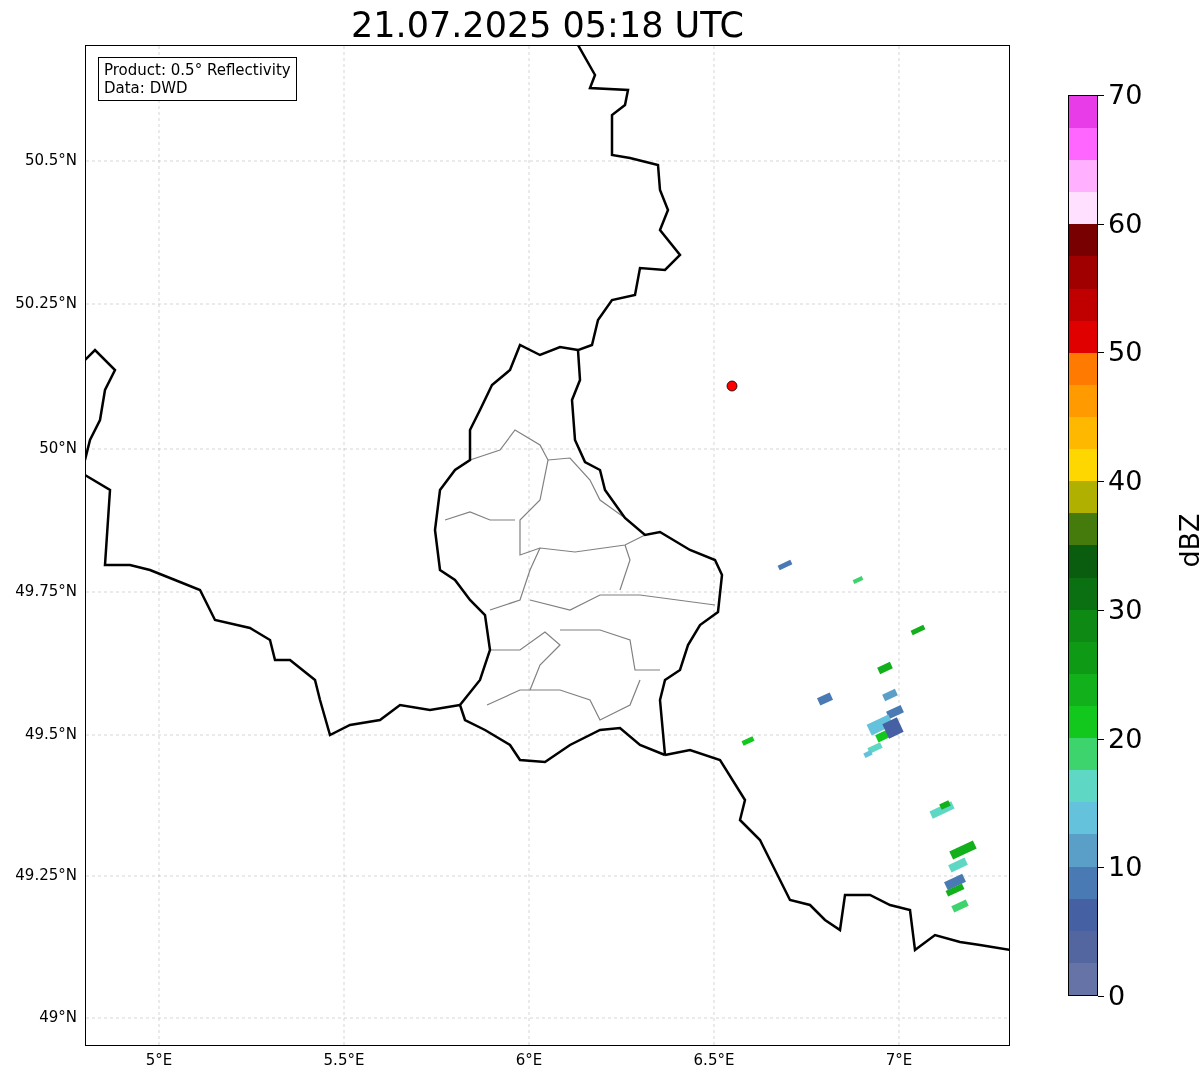 The image size is (1202, 1081). I want to click on radar-site-marker, so click(732, 386).